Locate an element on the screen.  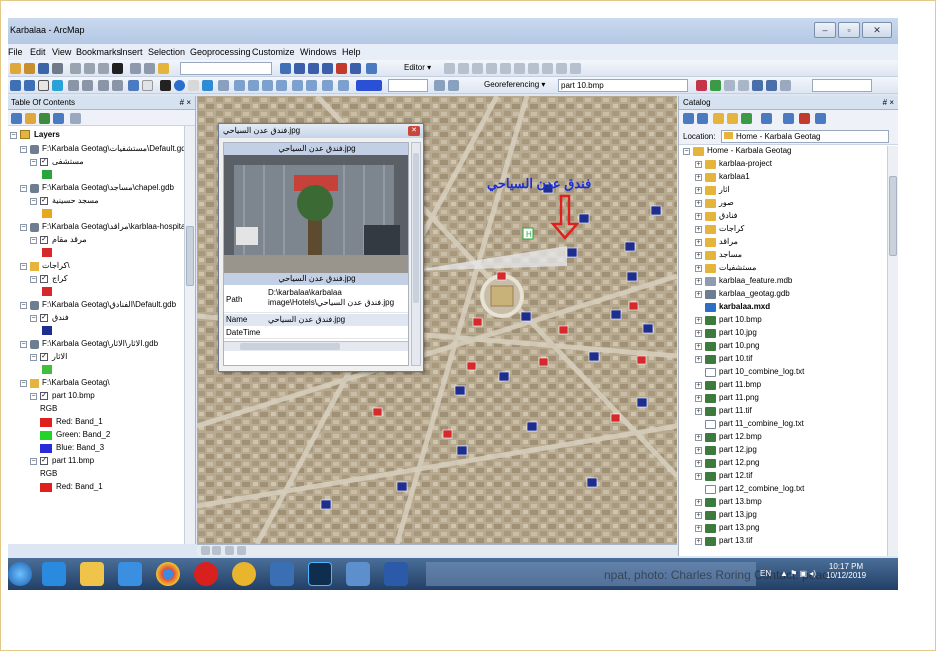
editor-toolbar-icon is located at coordinates (285, 68).